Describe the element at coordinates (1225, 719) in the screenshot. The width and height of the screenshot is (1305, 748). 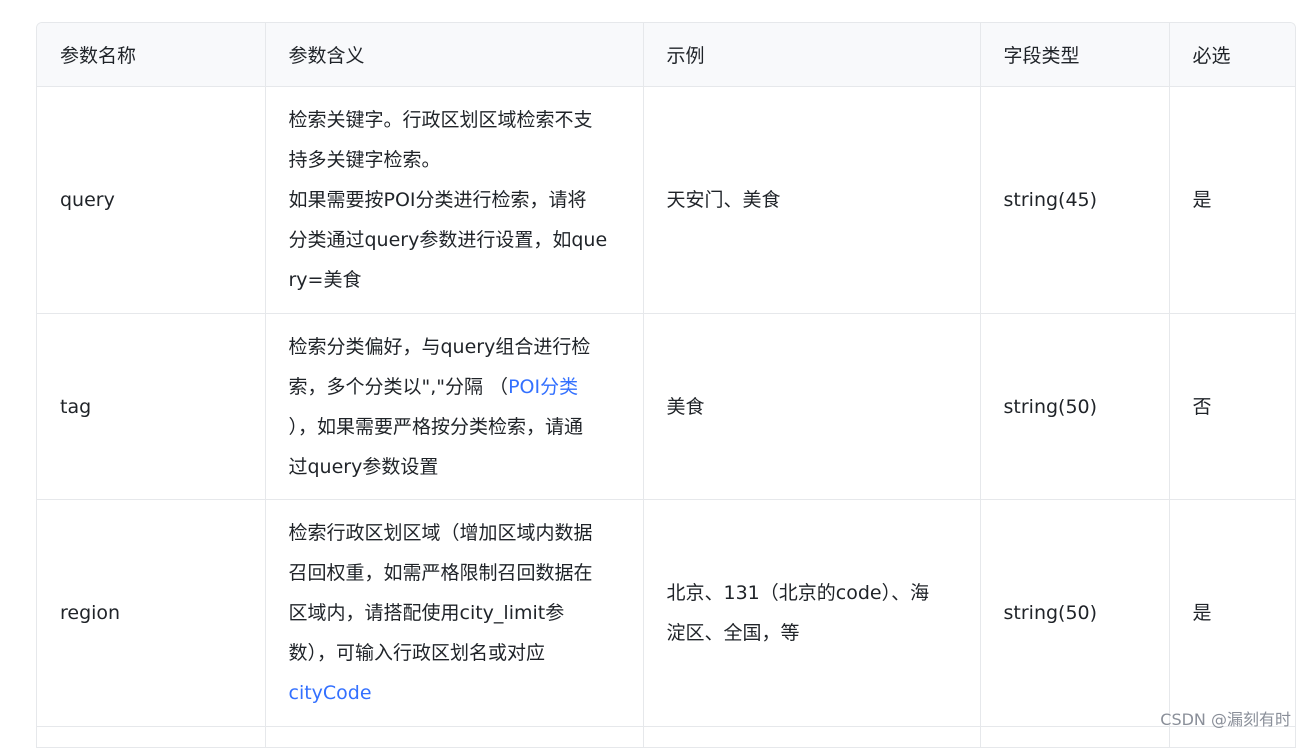
I see `csdn-watermark: CSDN @漏刻有时` at that location.